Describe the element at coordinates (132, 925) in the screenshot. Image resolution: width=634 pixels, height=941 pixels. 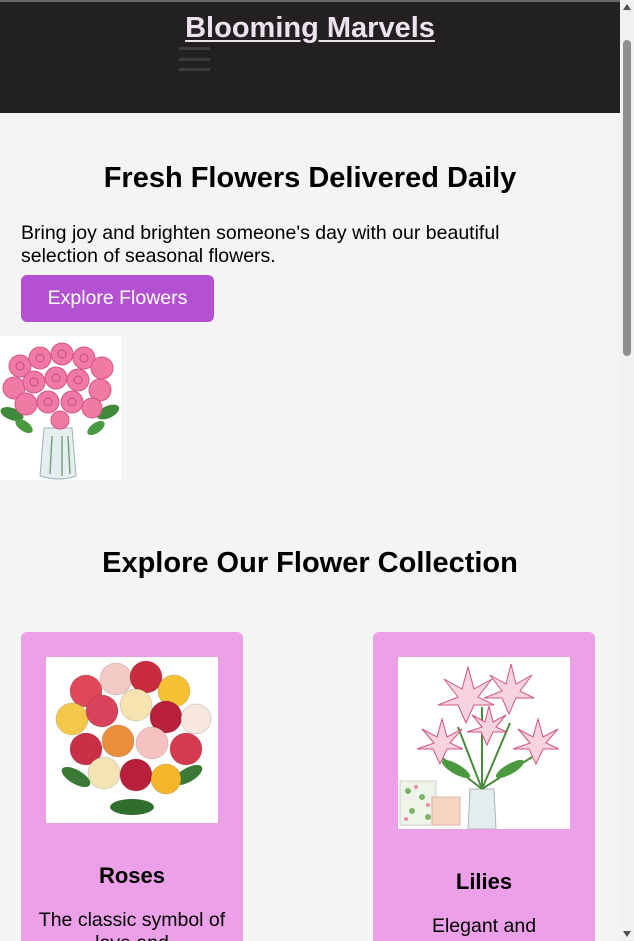
I see `card-description: The classic symbol of love and` at that location.